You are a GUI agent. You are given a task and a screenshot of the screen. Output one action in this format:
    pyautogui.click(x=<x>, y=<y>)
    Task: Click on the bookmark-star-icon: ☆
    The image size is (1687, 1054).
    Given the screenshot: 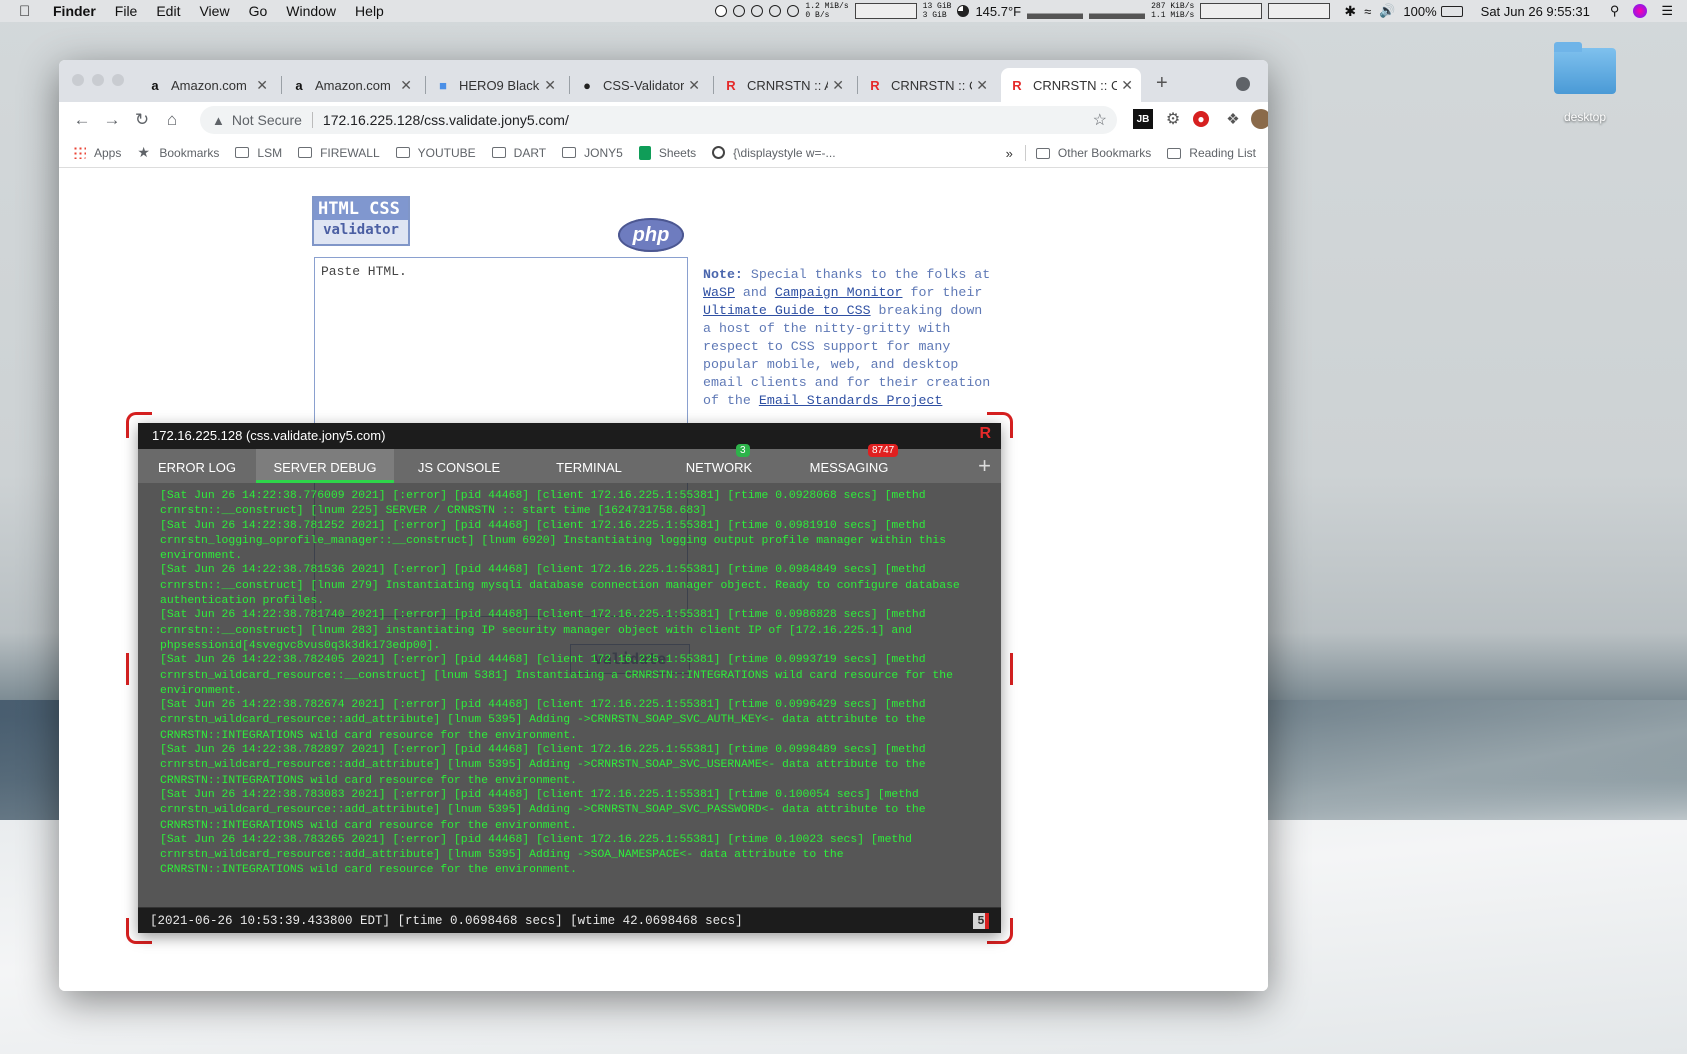 What is the action you would take?
    pyautogui.click(x=1100, y=120)
    